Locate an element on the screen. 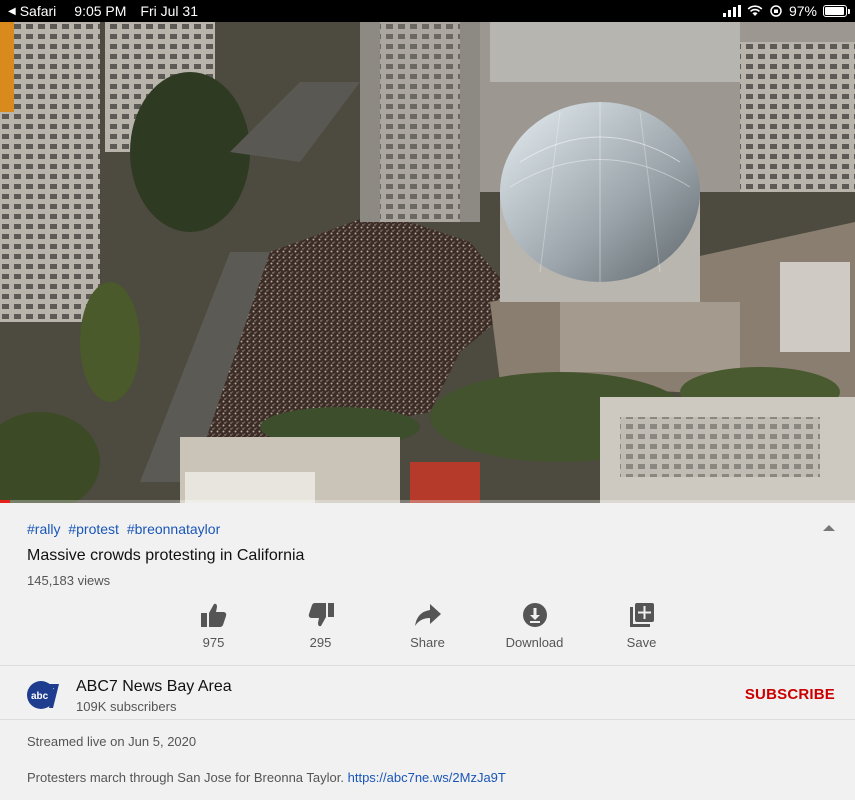 This screenshot has width=855, height=800. like-count: 975 is located at coordinates (213, 642).